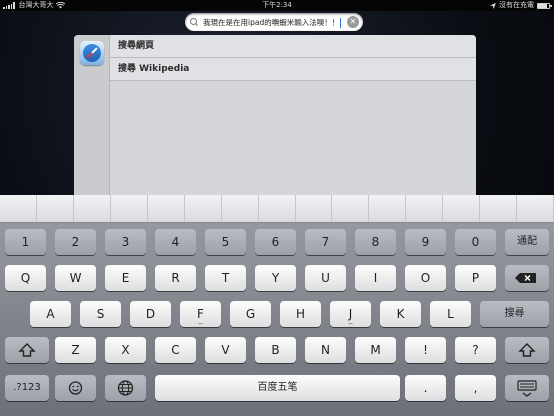 Image resolution: width=554 pixels, height=416 pixels. What do you see at coordinates (175, 278) in the screenshot?
I see `key-r: R` at bounding box center [175, 278].